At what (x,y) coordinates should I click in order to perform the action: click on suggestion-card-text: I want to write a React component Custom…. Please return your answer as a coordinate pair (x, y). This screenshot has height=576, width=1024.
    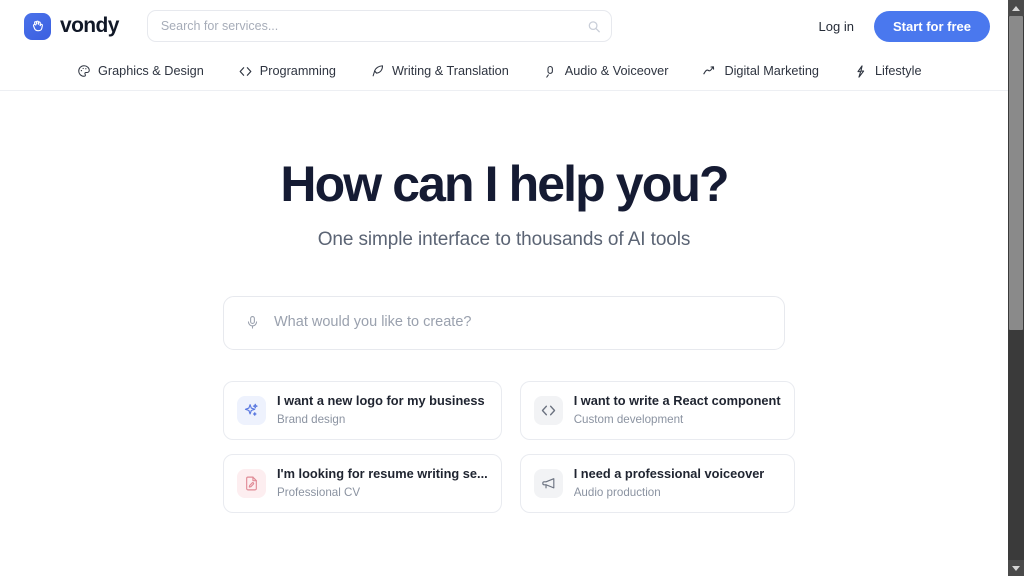
    Looking at the image, I should click on (677, 410).